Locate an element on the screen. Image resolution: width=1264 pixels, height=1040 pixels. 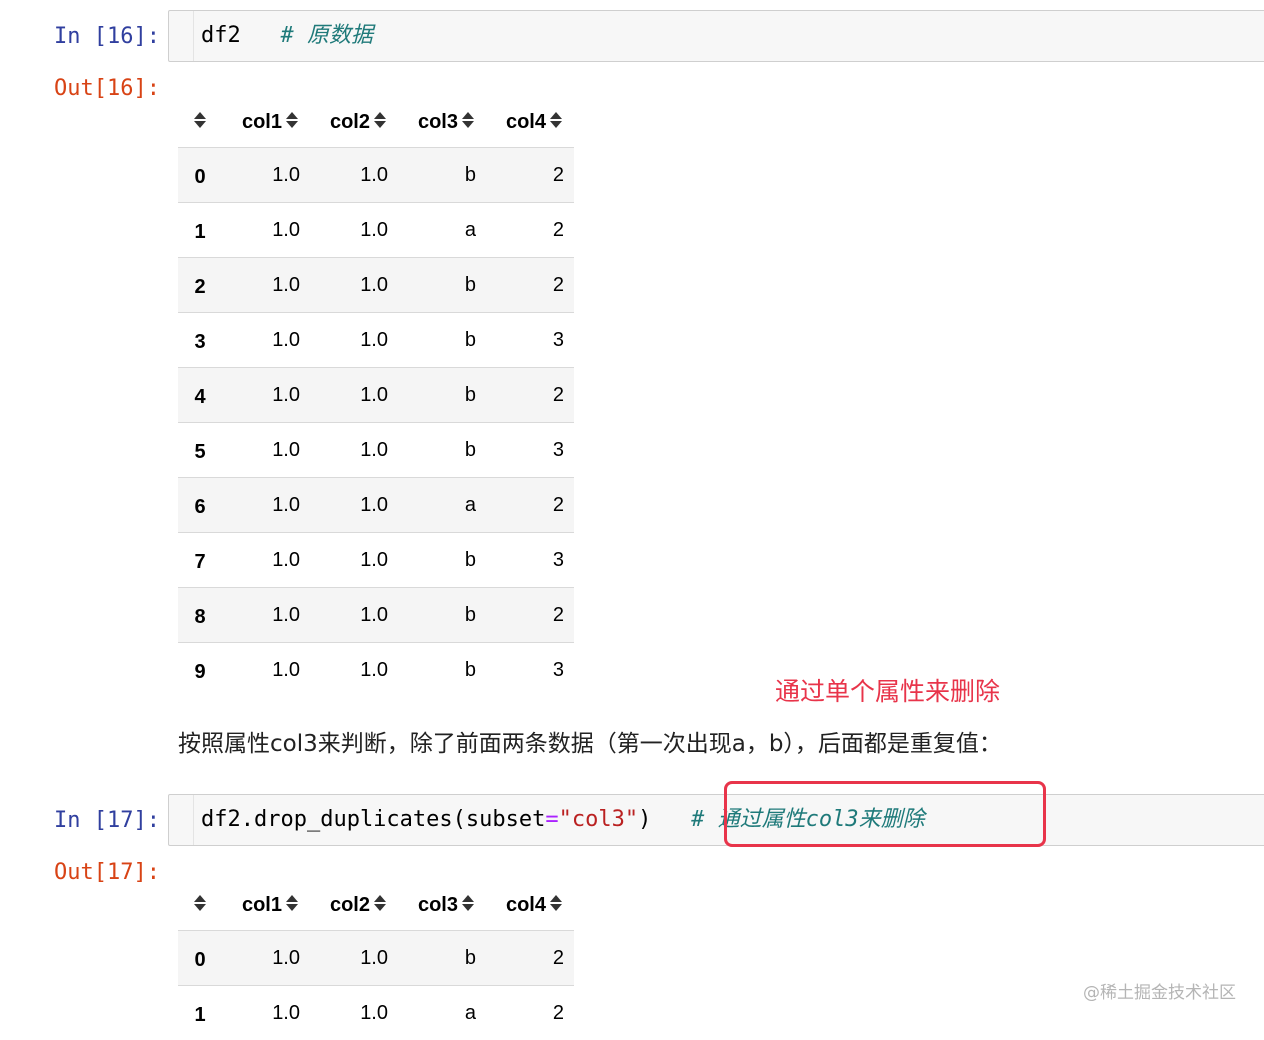
row-index: 5 is located at coordinates (200, 450).